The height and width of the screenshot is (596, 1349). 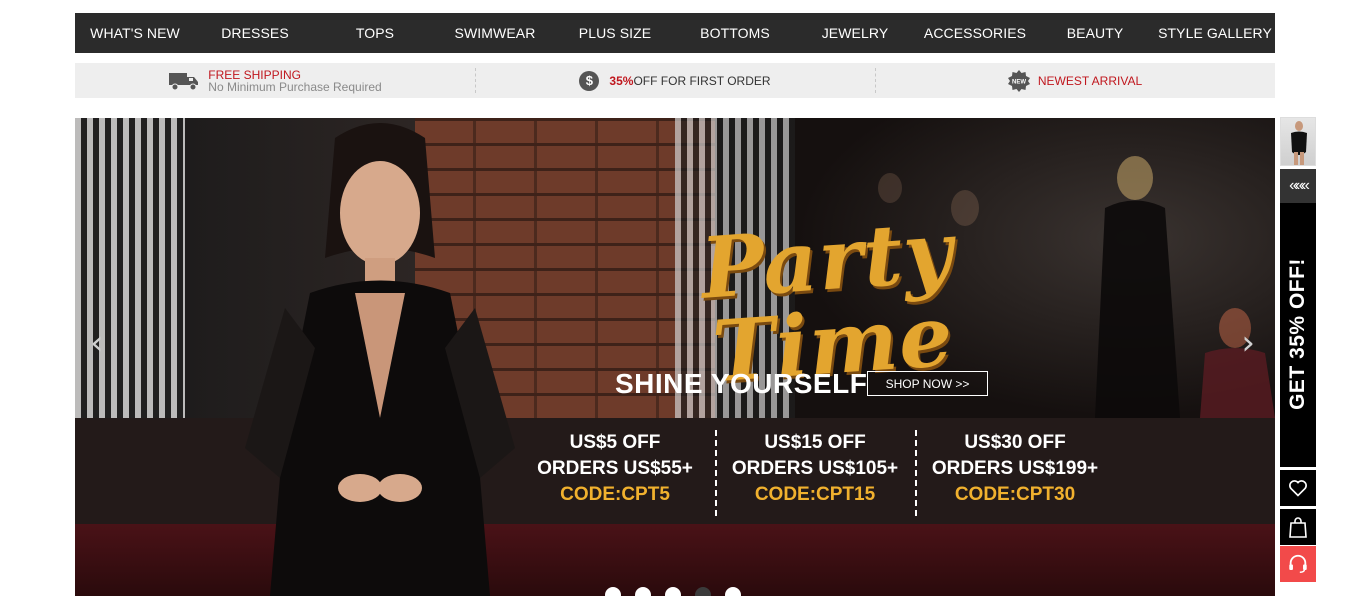 What do you see at coordinates (495, 33) in the screenshot?
I see `nav-swimwear: SWIMWEAR` at bounding box center [495, 33].